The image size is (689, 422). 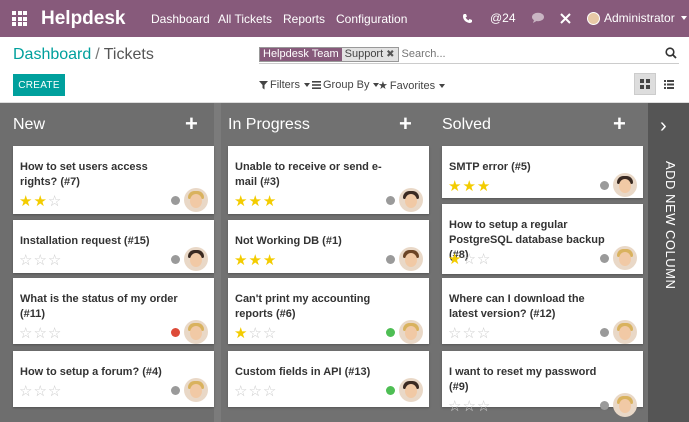 What do you see at coordinates (669, 84) in the screenshot?
I see `list-view-button` at bounding box center [669, 84].